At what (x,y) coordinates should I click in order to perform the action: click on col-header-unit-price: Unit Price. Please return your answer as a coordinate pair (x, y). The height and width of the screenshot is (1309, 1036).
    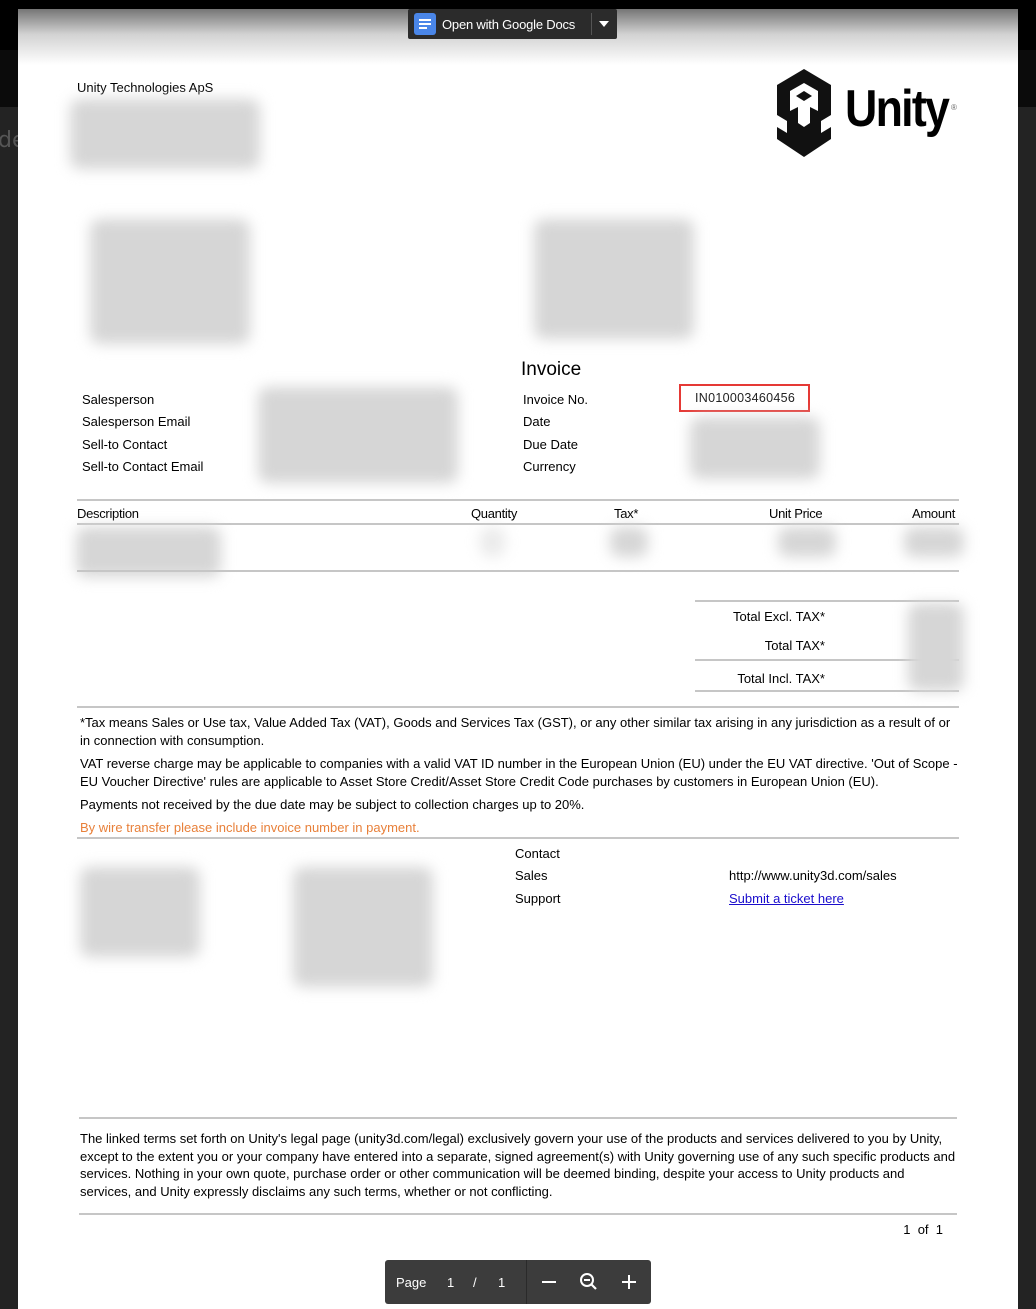
    Looking at the image, I should click on (796, 513).